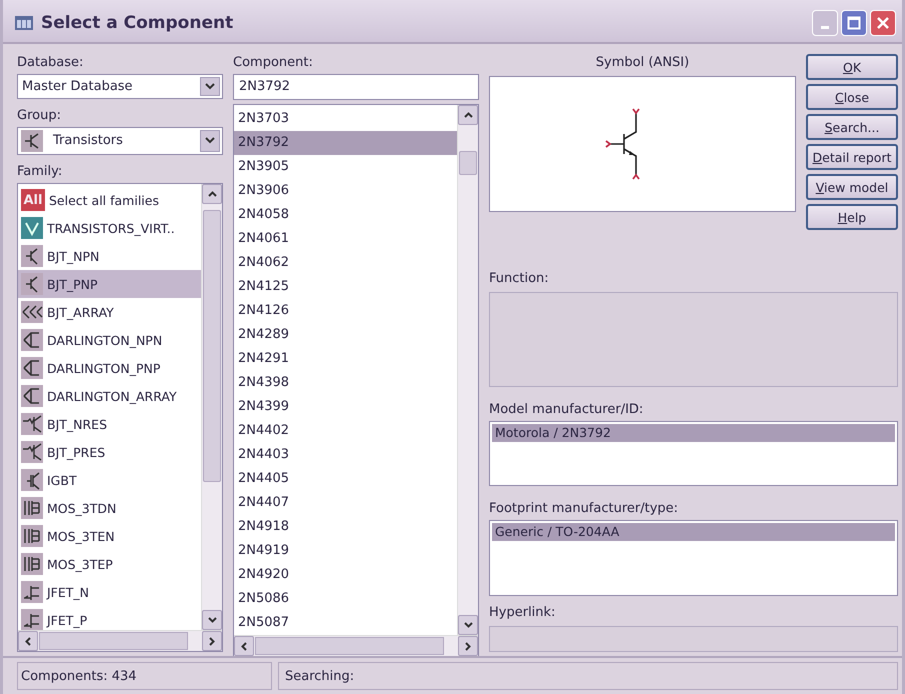 The width and height of the screenshot is (905, 694). I want to click on component-item: 2N4919, so click(345, 551).